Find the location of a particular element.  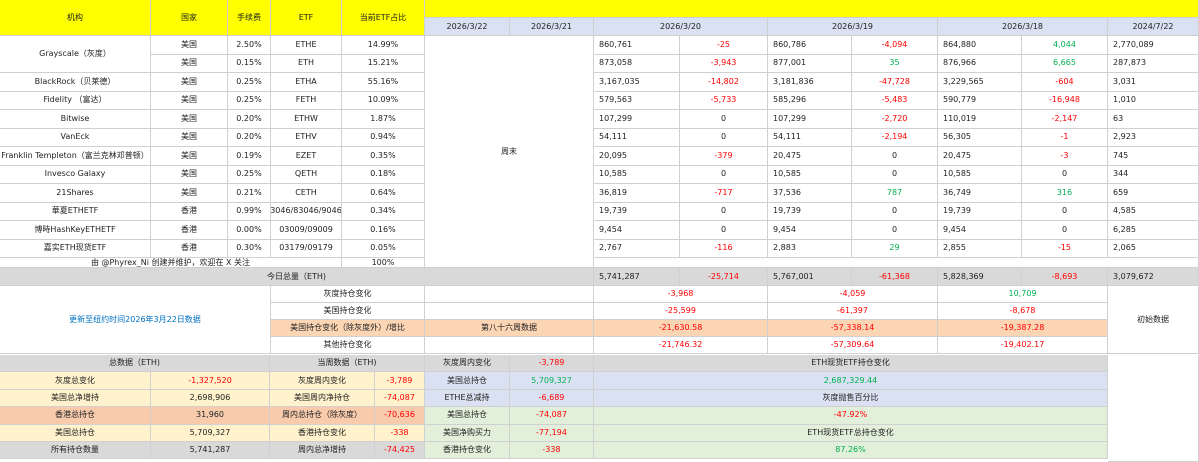

etf-metric-label: ETH现货ETF持仓变化 is located at coordinates (851, 364).